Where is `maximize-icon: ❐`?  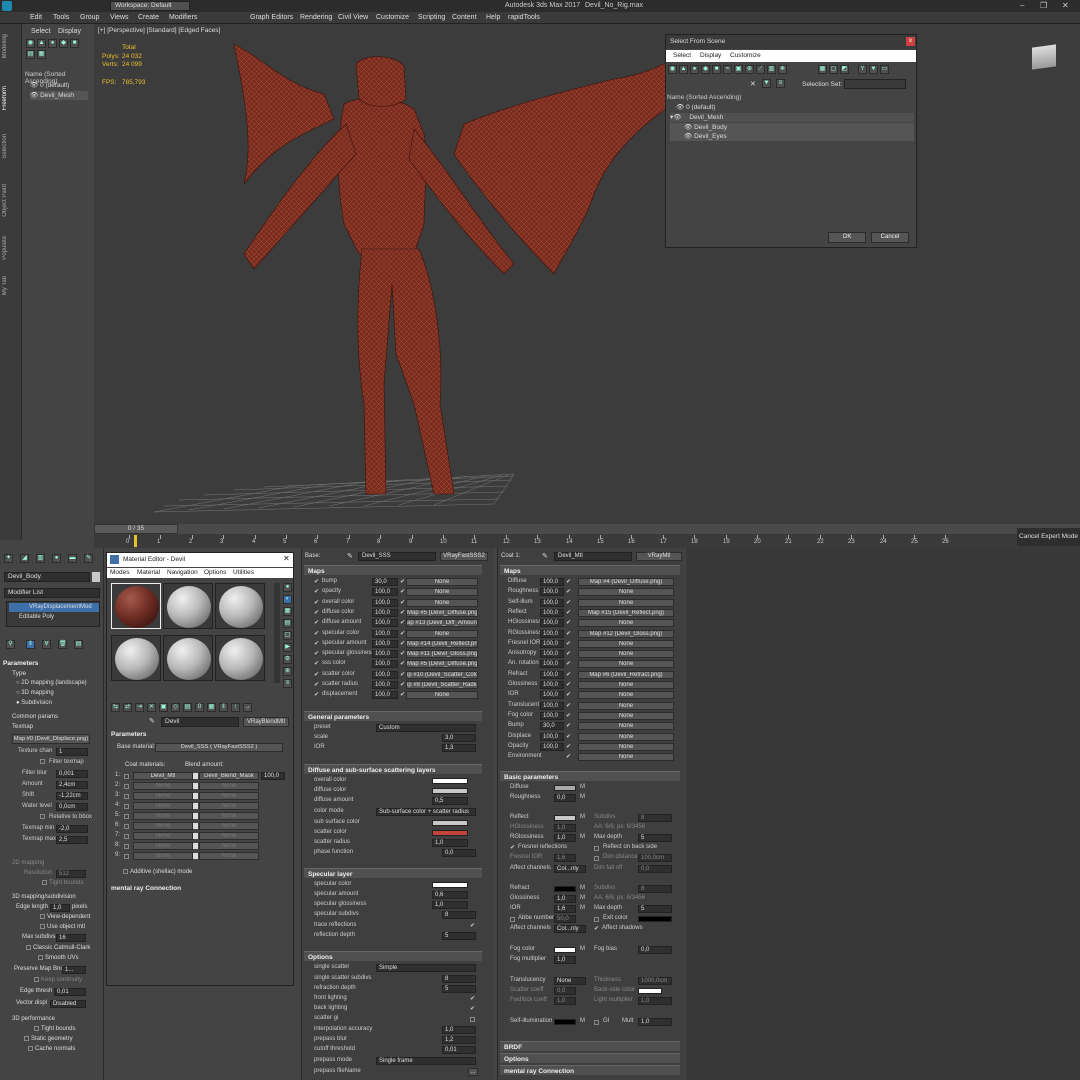
maximize-icon: ❐ is located at coordinates (1043, 5).